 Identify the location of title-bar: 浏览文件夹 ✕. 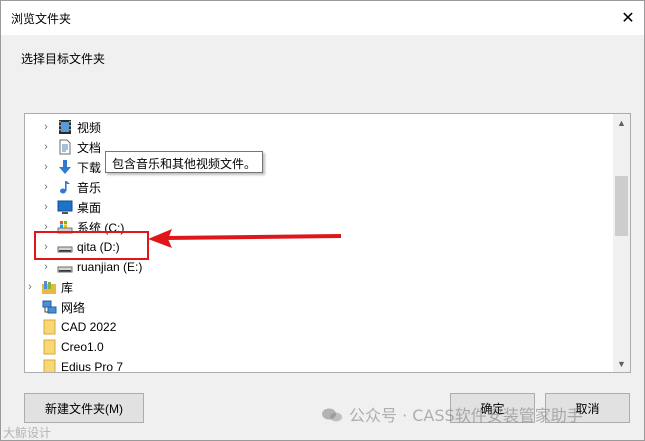
(322, 18).